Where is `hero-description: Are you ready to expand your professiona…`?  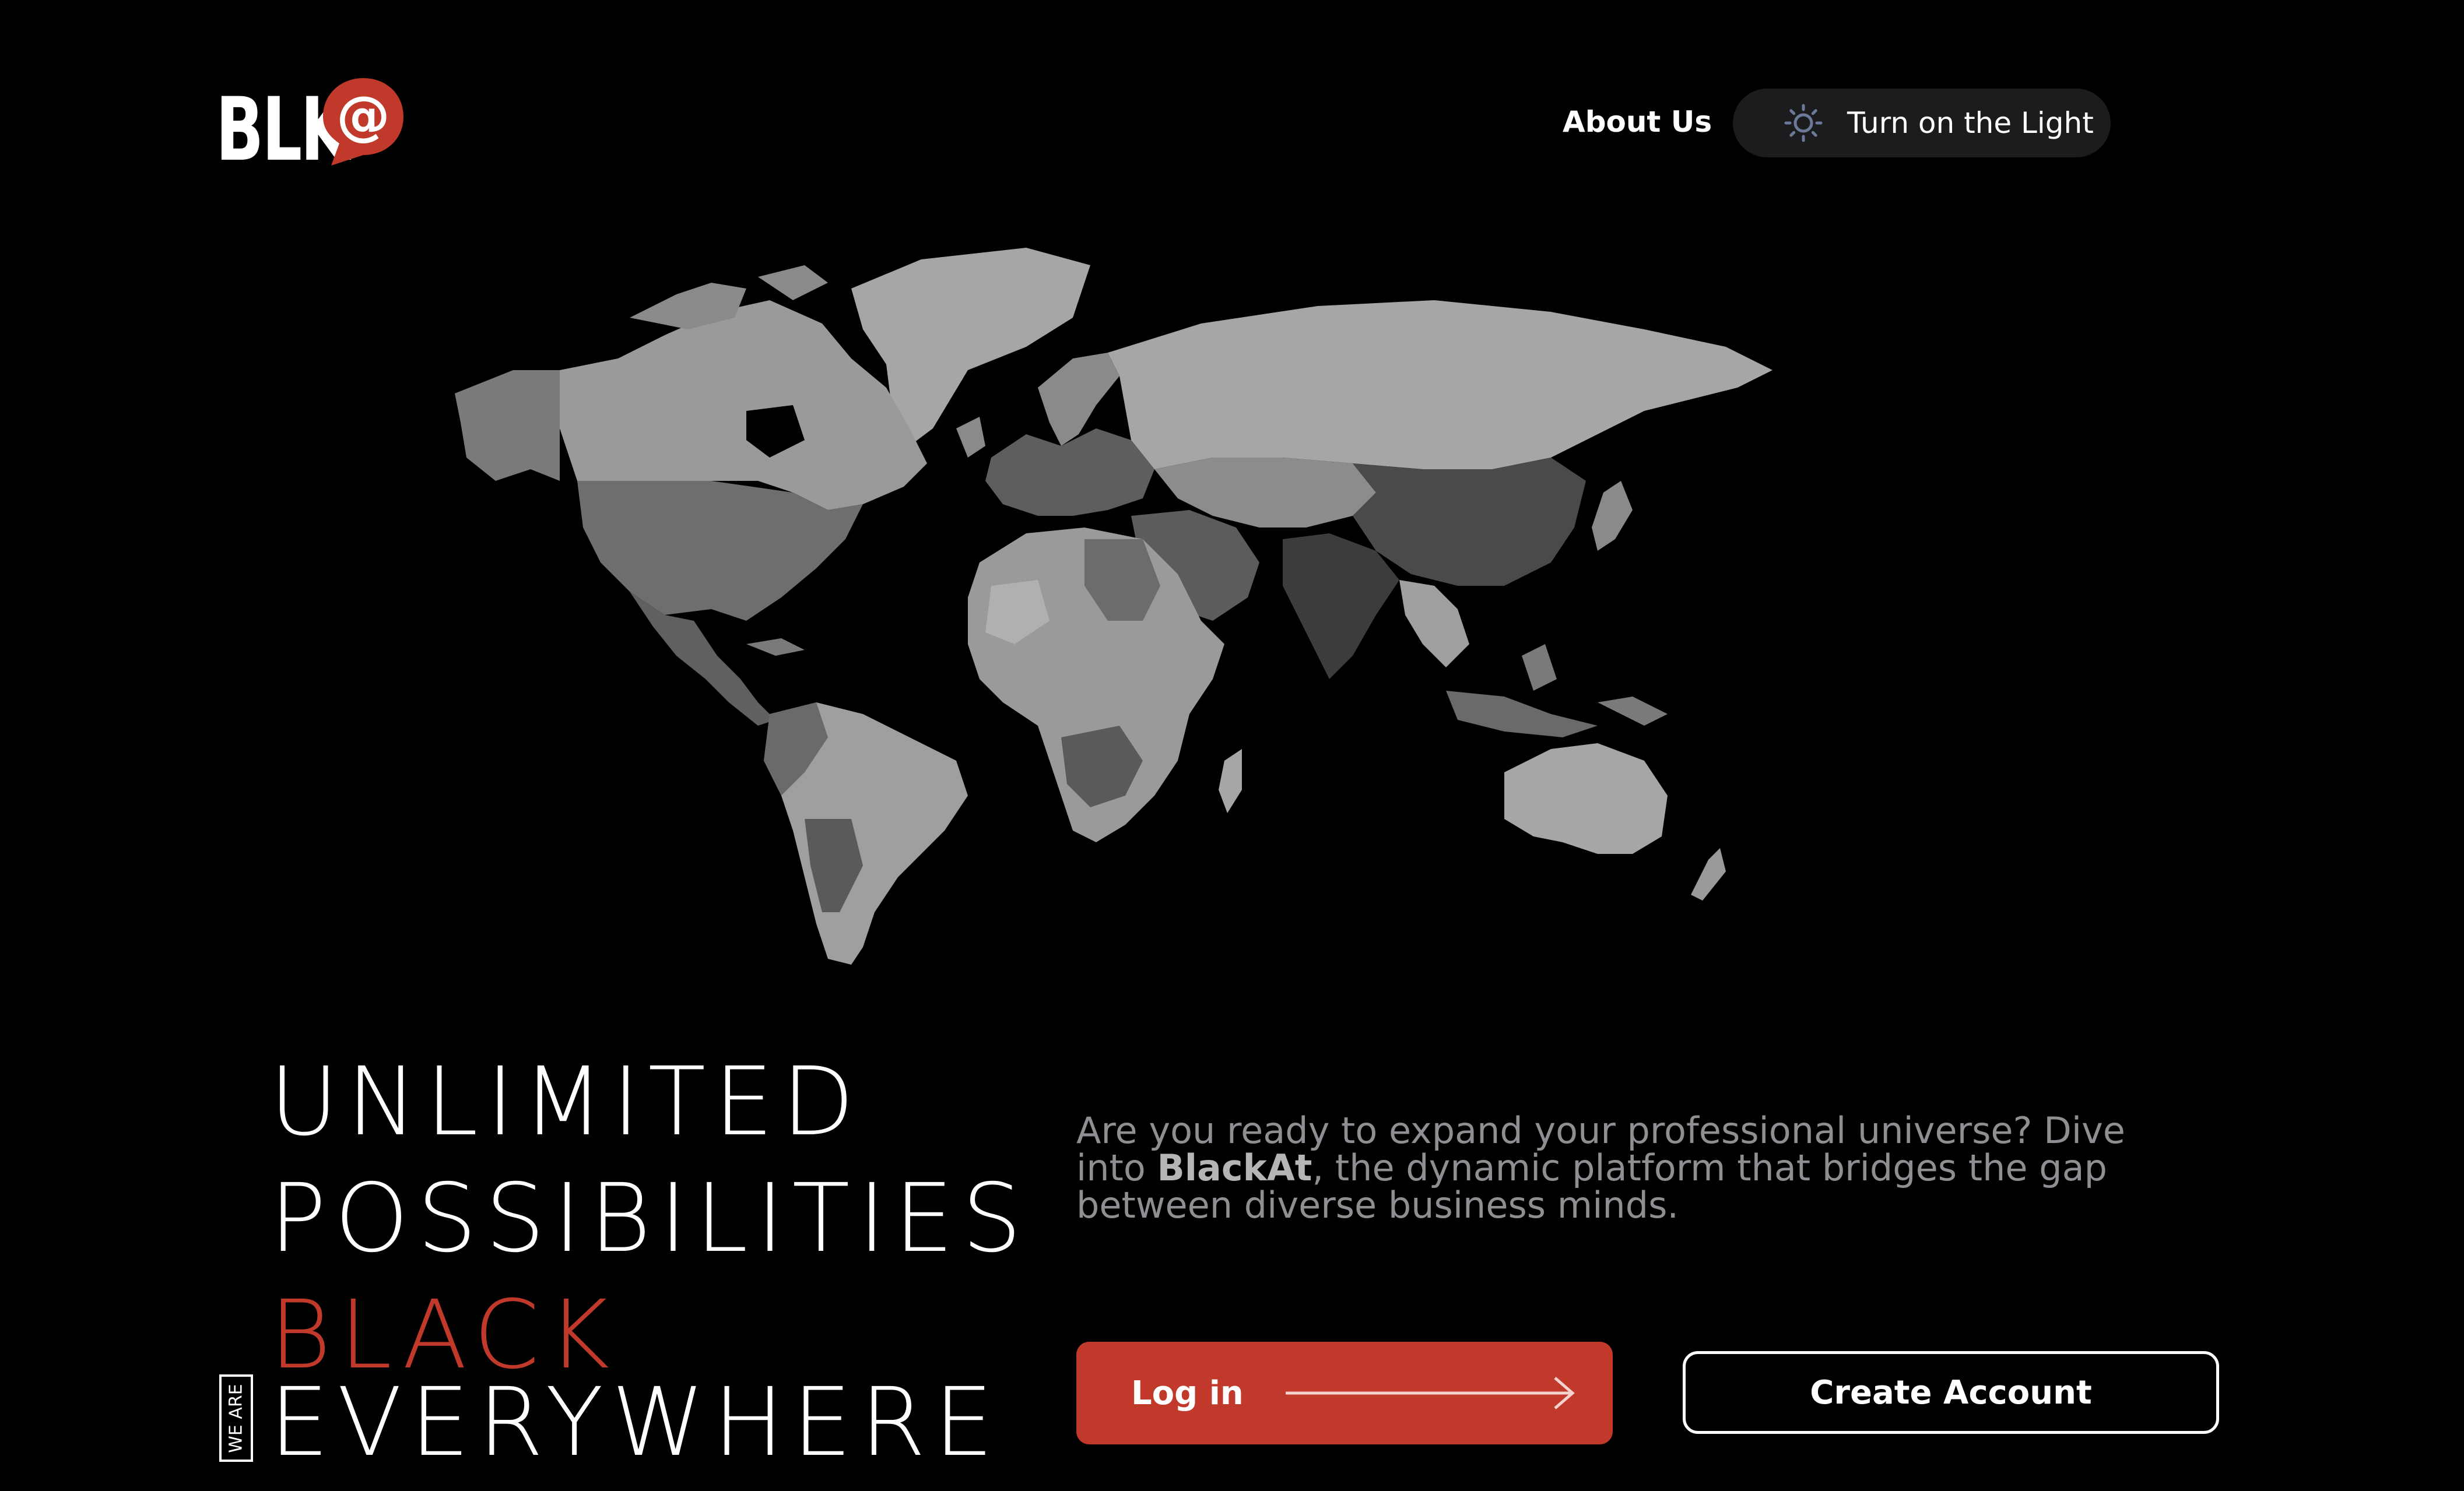
hero-description: Are you ready to expand your professiona… is located at coordinates (1624, 1168).